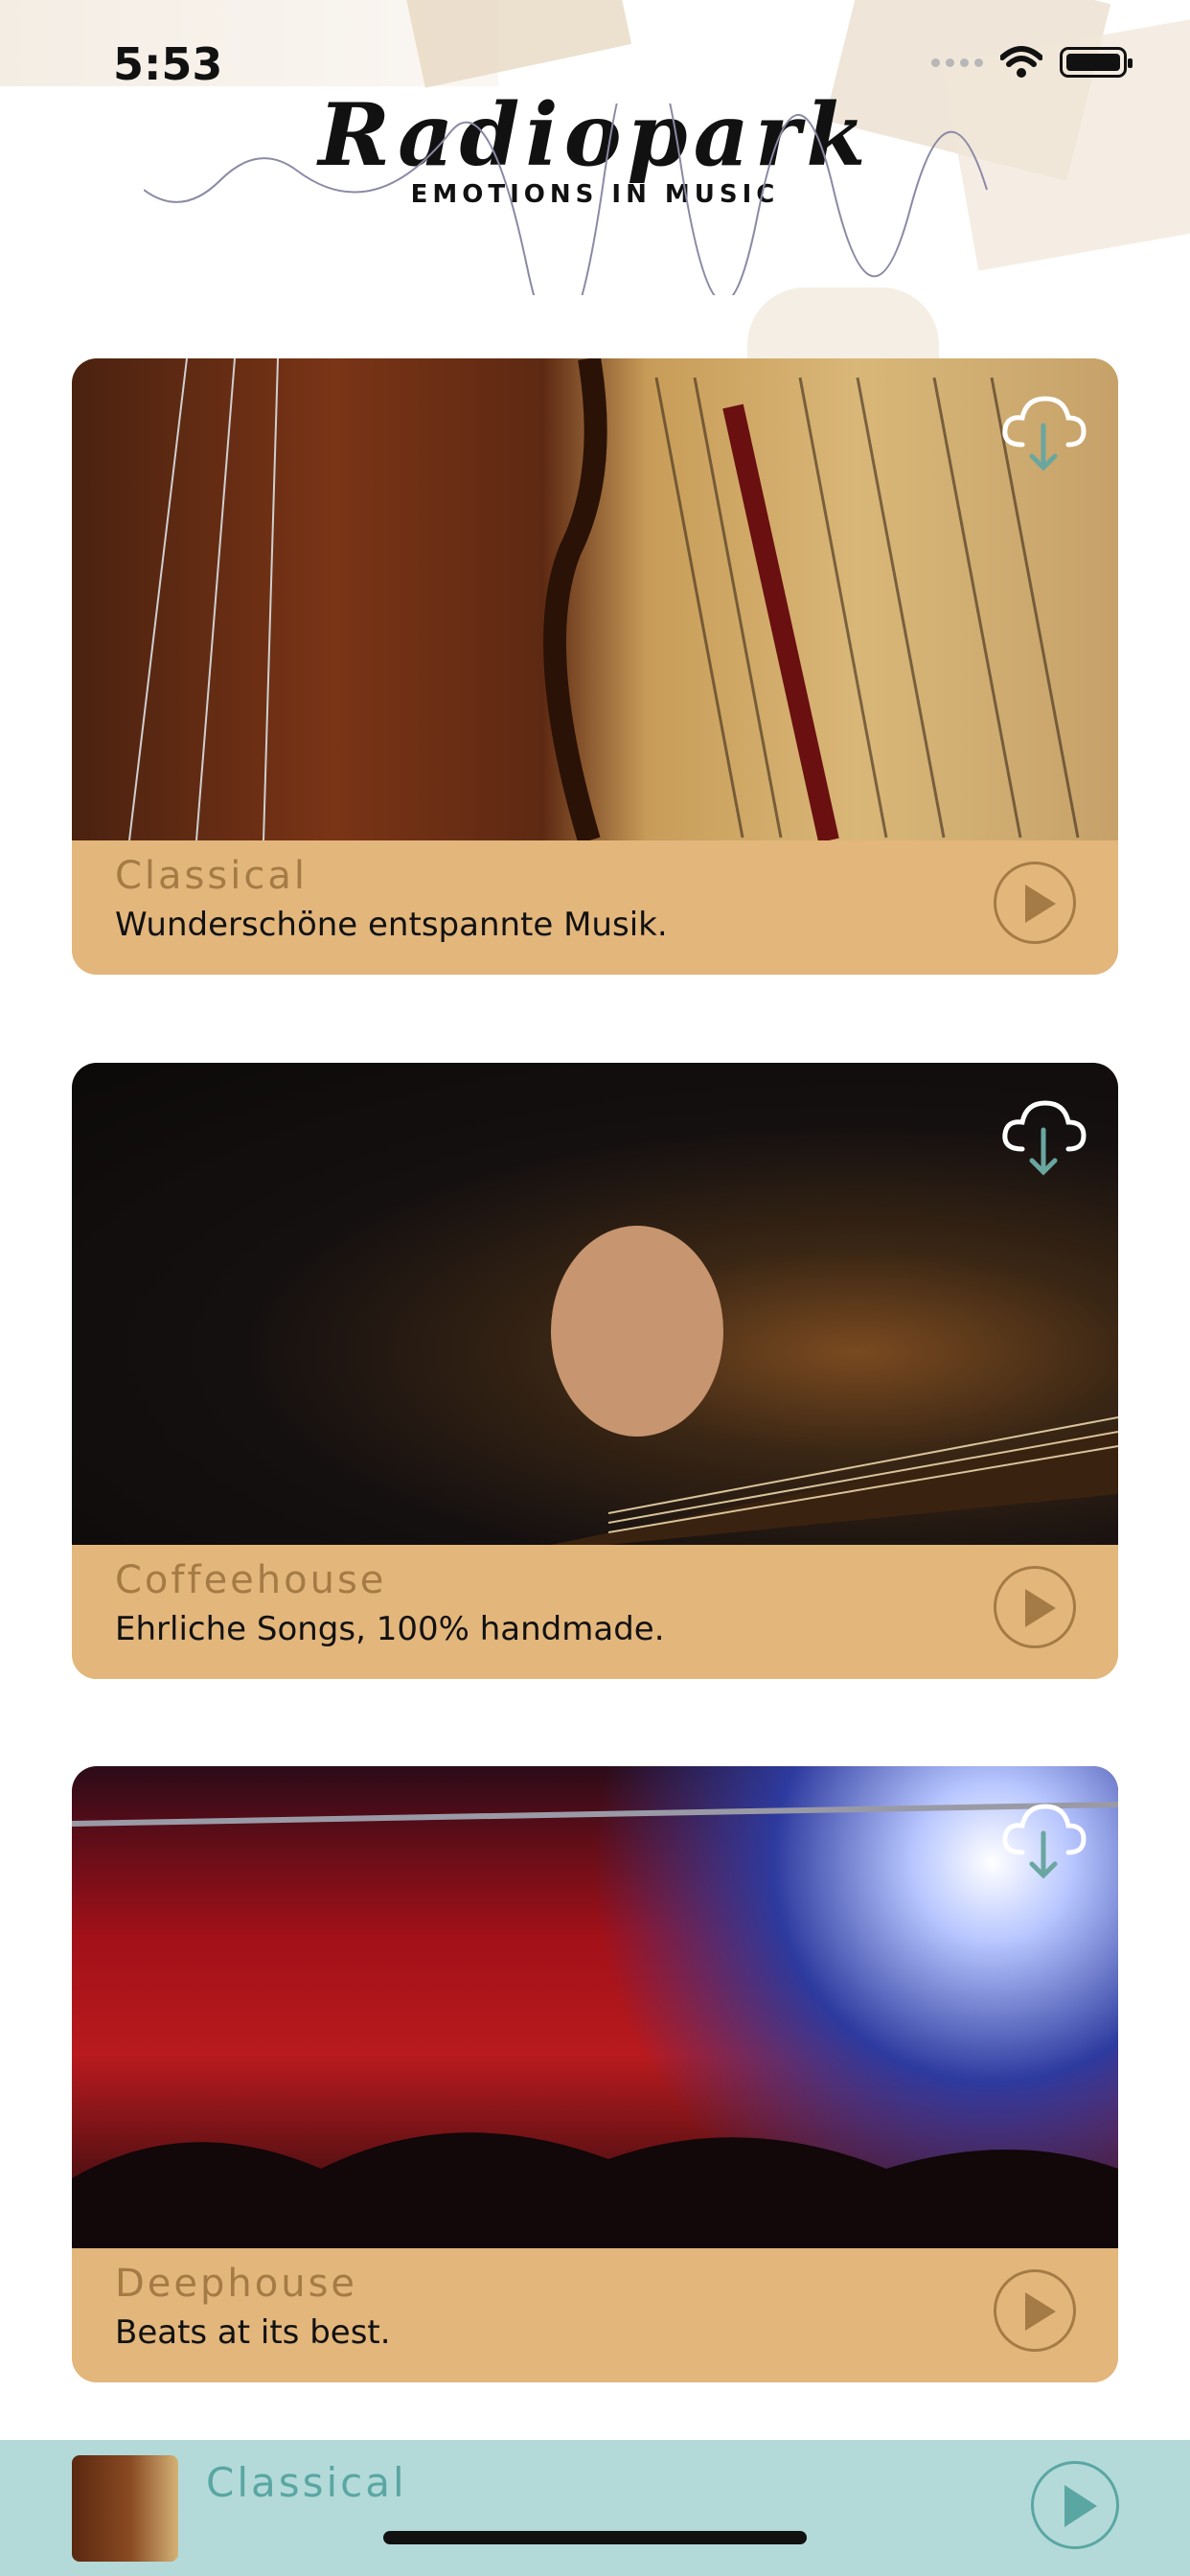 Image resolution: width=1190 pixels, height=2576 pixels. I want to click on station-title: Deephouse, so click(237, 2284).